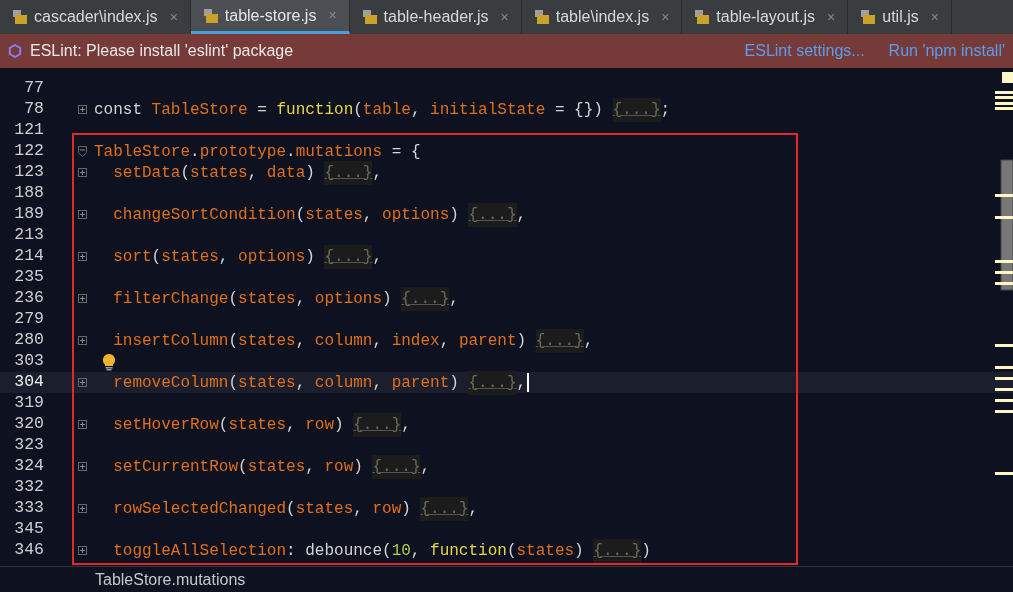 The width and height of the screenshot is (1013, 592). I want to click on line-number: 213, so click(28, 235).